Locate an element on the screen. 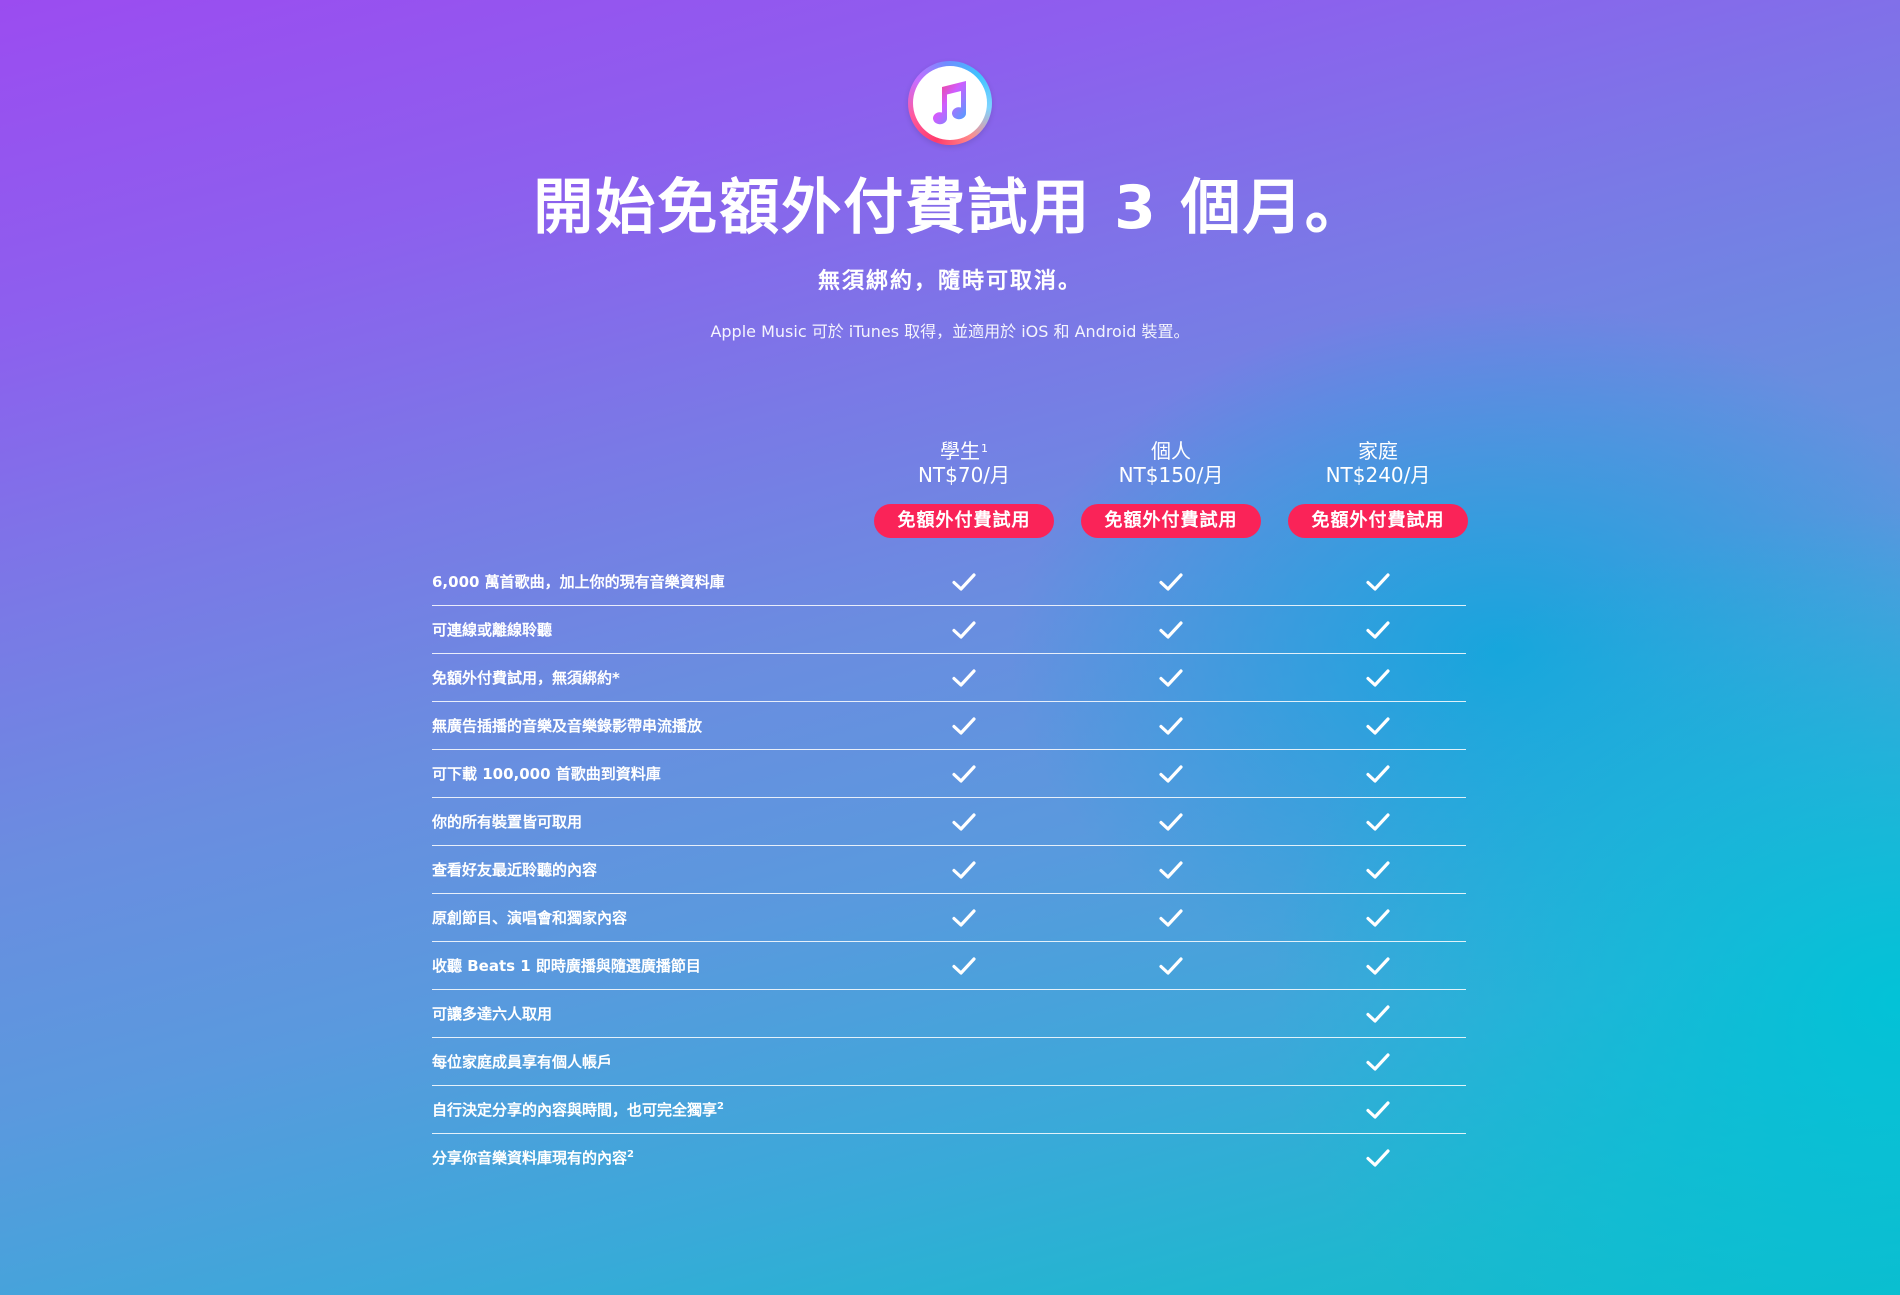  plan-price: NT$240/月 is located at coordinates (1378, 475).